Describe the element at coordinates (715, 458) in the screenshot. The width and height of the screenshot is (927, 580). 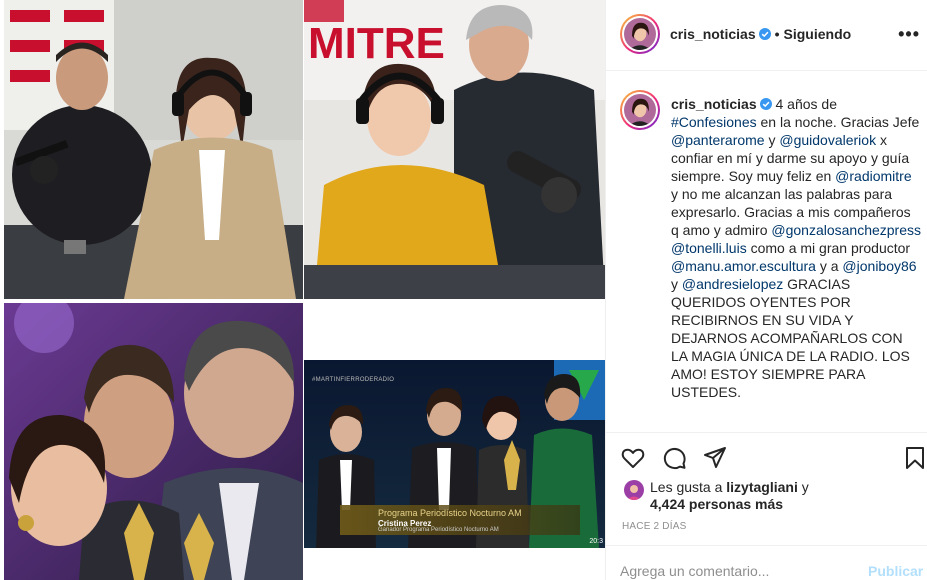
I see `share-icon` at that location.